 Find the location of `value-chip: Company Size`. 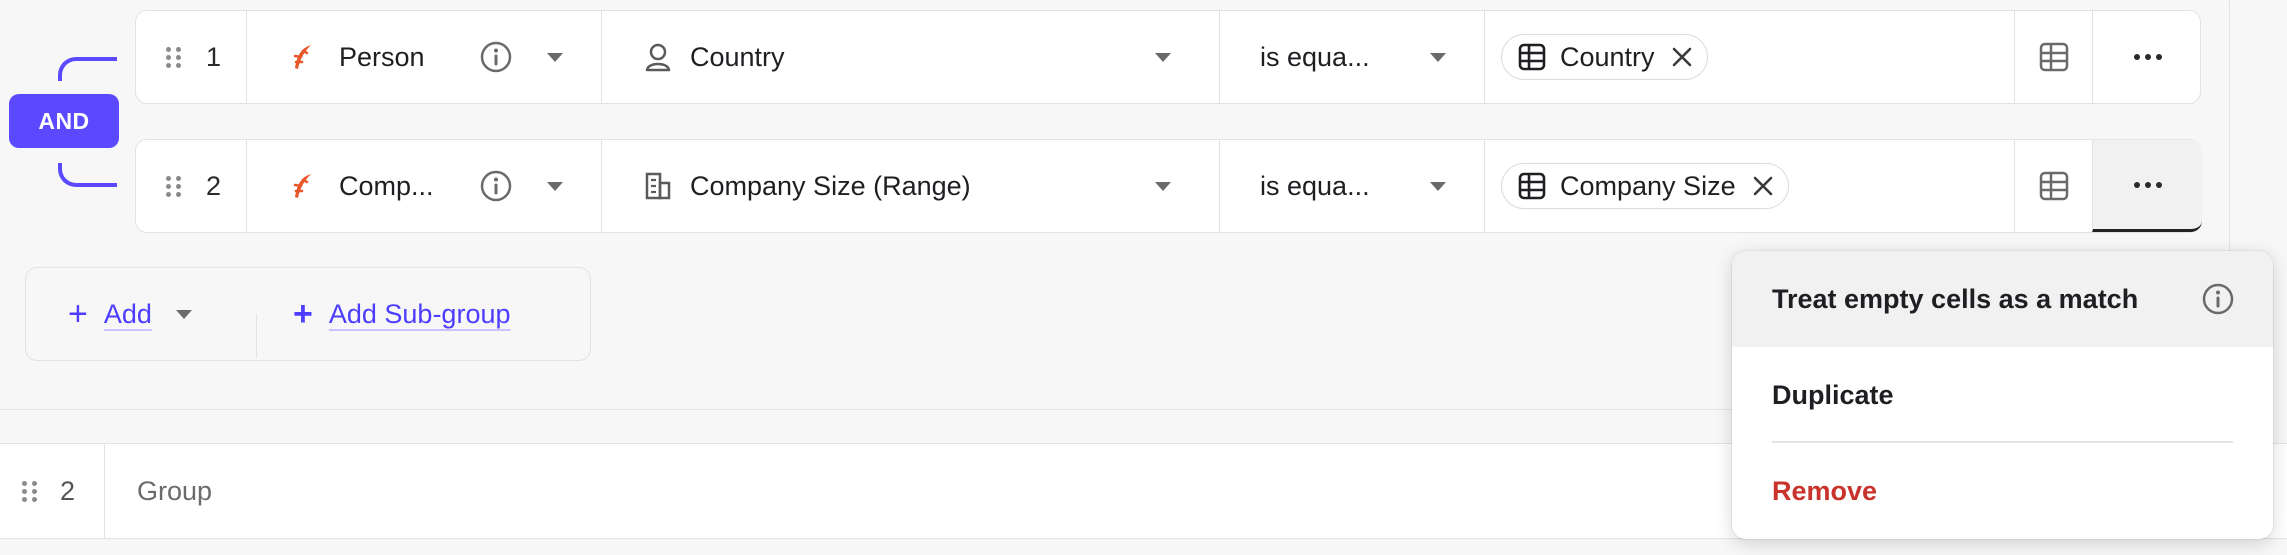

value-chip: Company Size is located at coordinates (1645, 186).